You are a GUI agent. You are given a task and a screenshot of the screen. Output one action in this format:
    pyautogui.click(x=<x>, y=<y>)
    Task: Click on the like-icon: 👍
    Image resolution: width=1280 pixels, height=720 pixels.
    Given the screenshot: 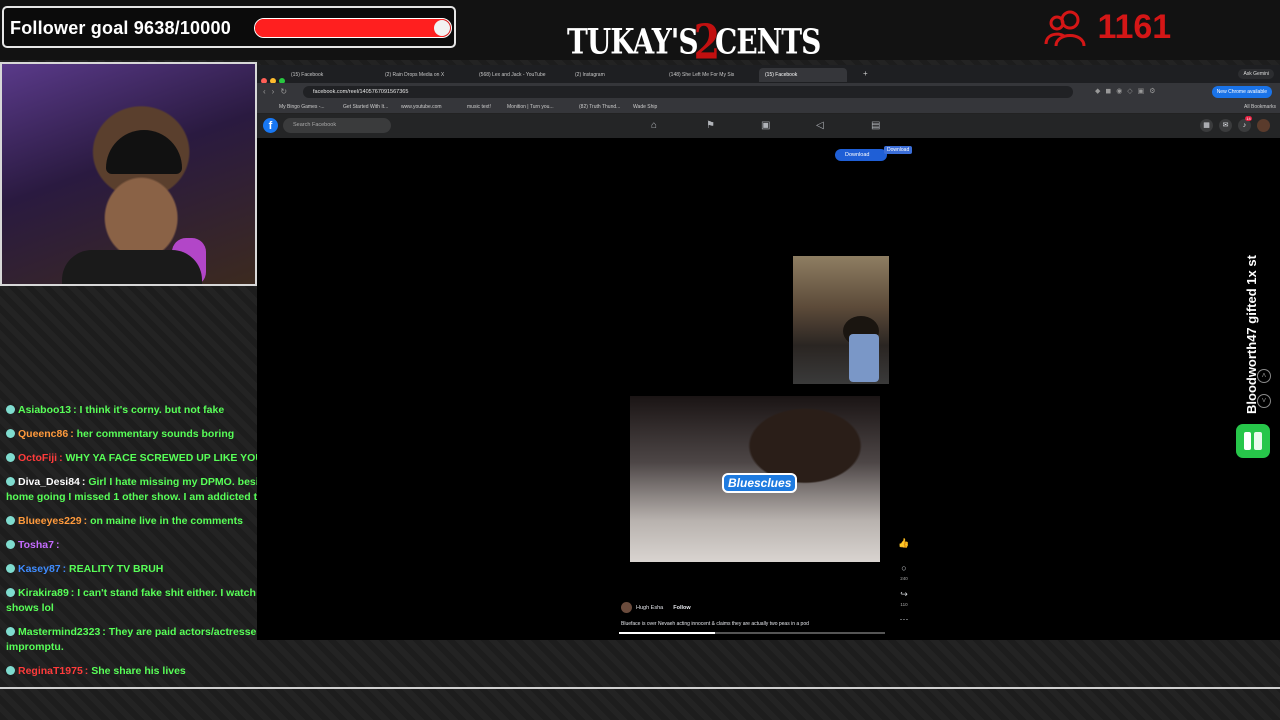 What is the action you would take?
    pyautogui.click(x=904, y=543)
    